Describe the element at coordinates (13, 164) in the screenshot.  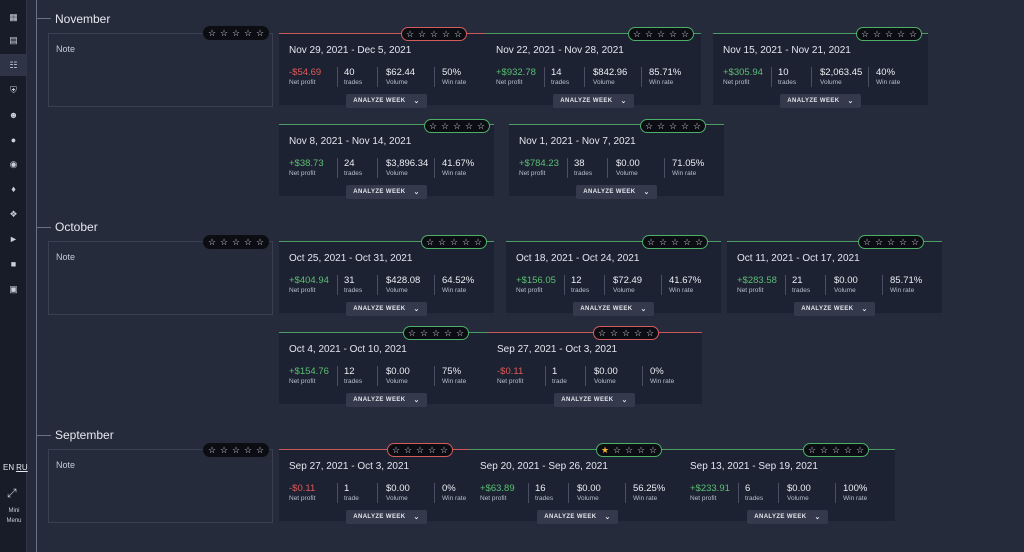
I see `analytics-icon: ◉` at that location.